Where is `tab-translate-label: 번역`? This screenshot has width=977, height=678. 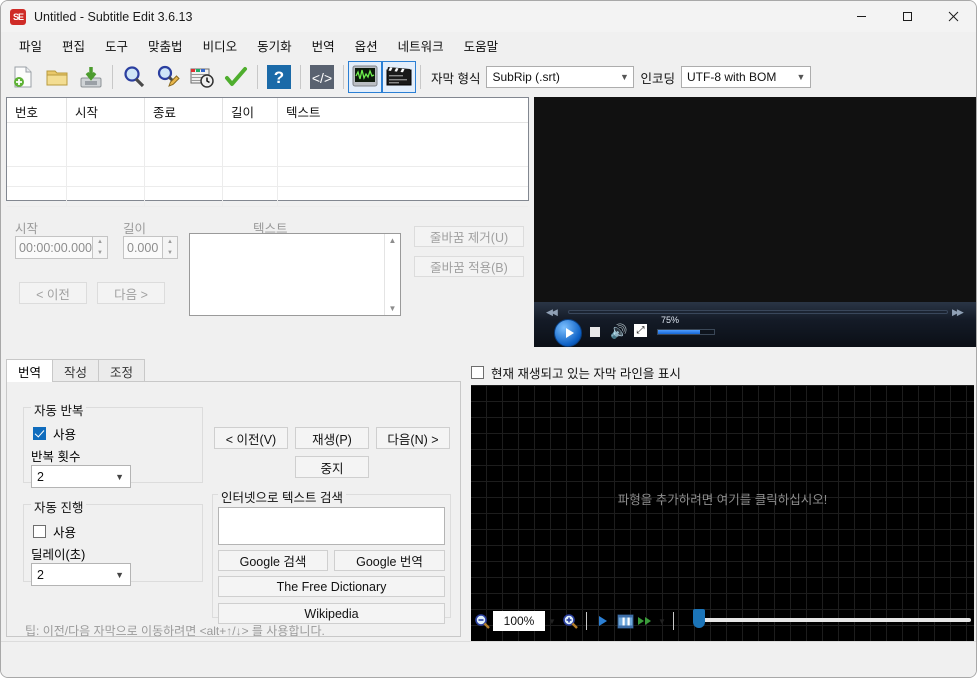
tab-translate-label: 번역 is located at coordinates (30, 372).